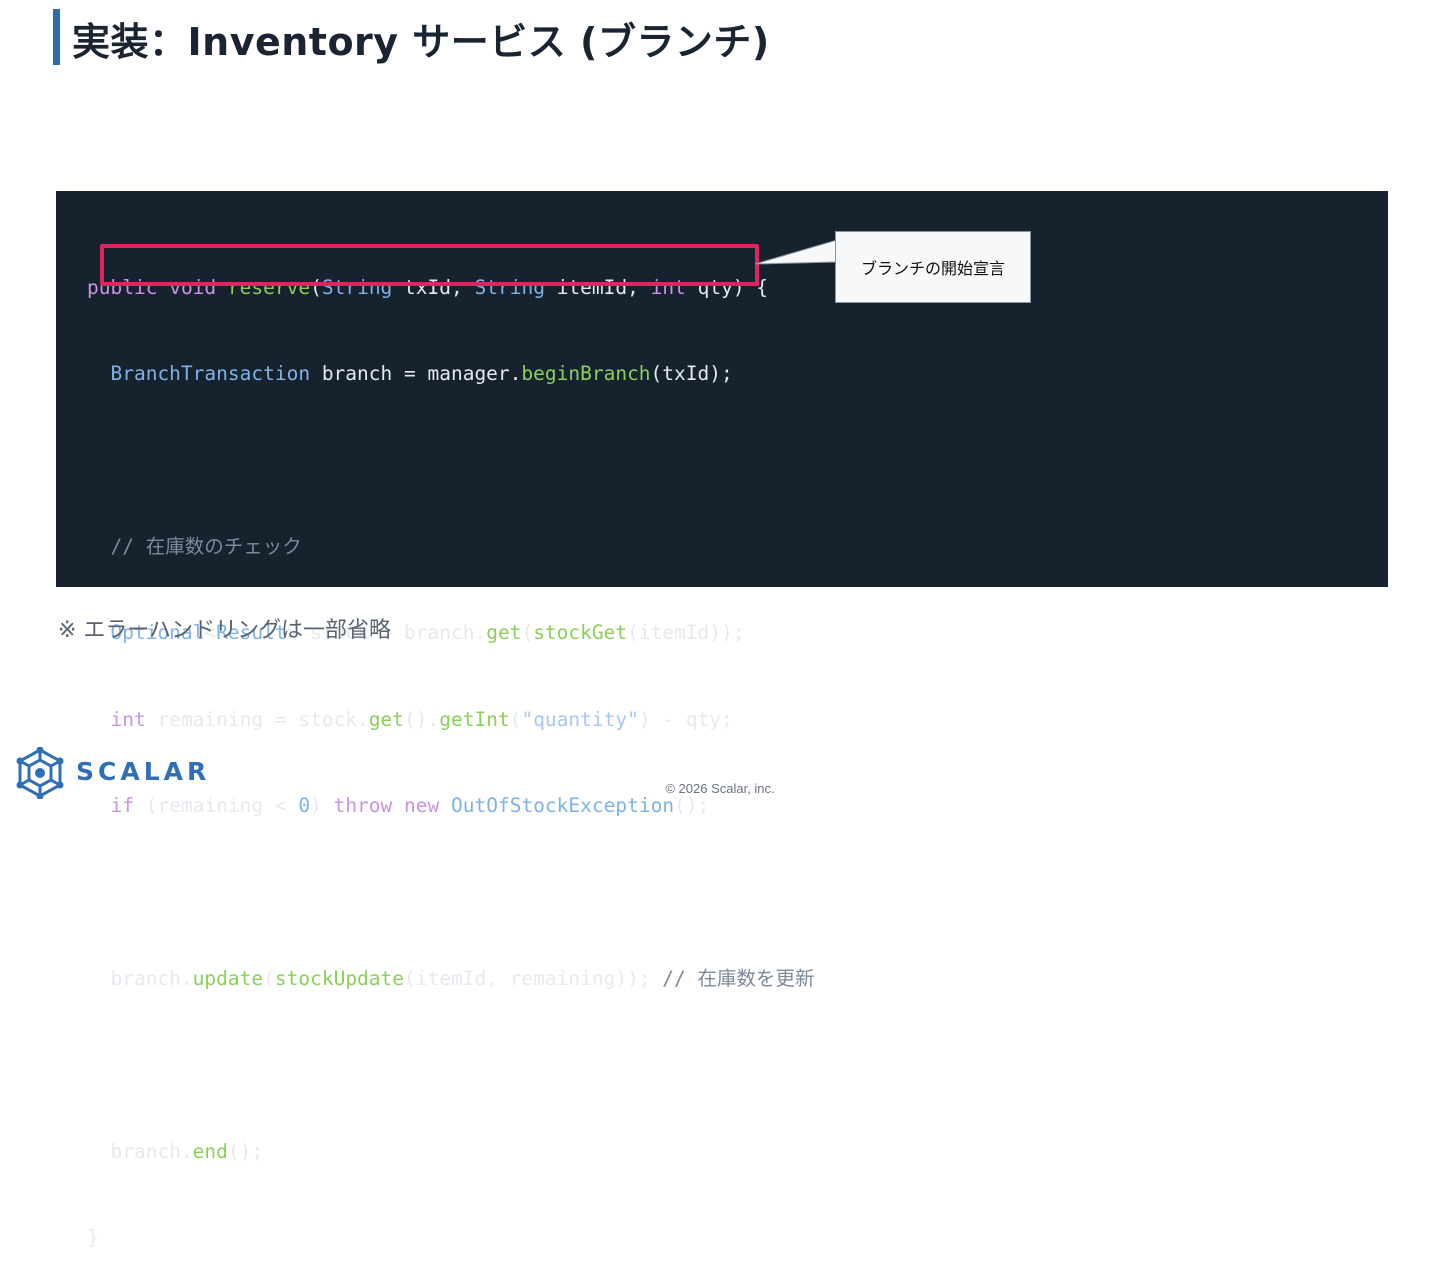  Describe the element at coordinates (533, 978) in the screenshot. I see `code-token: (itemId, remaining));` at that location.